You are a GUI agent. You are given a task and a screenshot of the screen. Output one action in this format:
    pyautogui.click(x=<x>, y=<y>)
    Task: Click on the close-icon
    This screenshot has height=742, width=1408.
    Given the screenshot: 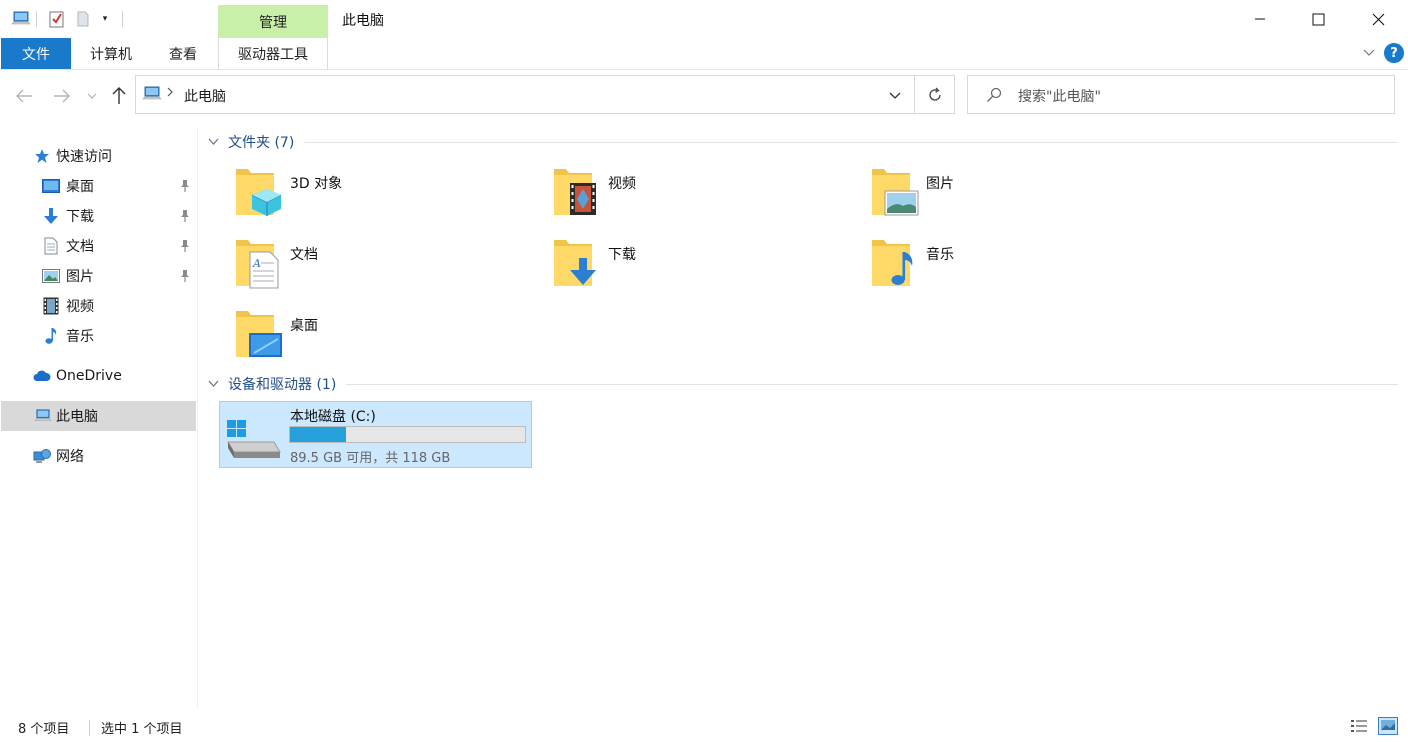 What is the action you would take?
    pyautogui.click(x=1378, y=19)
    